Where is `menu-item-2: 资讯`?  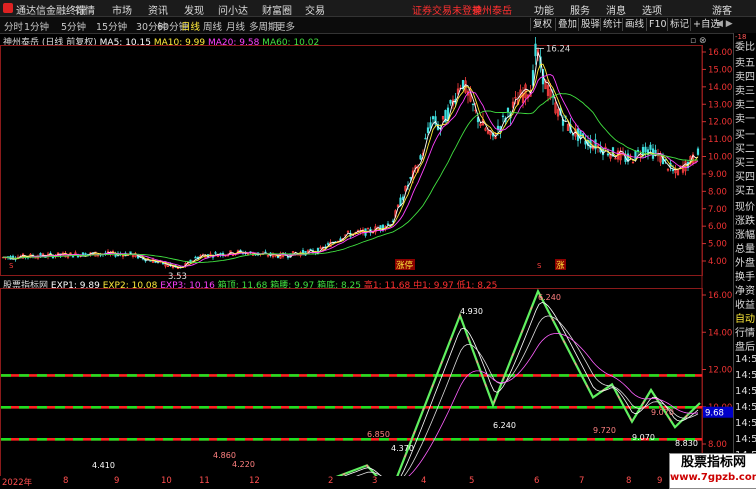
menu-item-2: 资讯 is located at coordinates (158, 9).